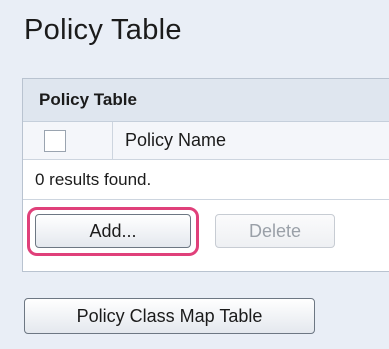 The width and height of the screenshot is (389, 349). Describe the element at coordinates (55, 140) in the screenshot. I see `select-all-checkbox` at that location.